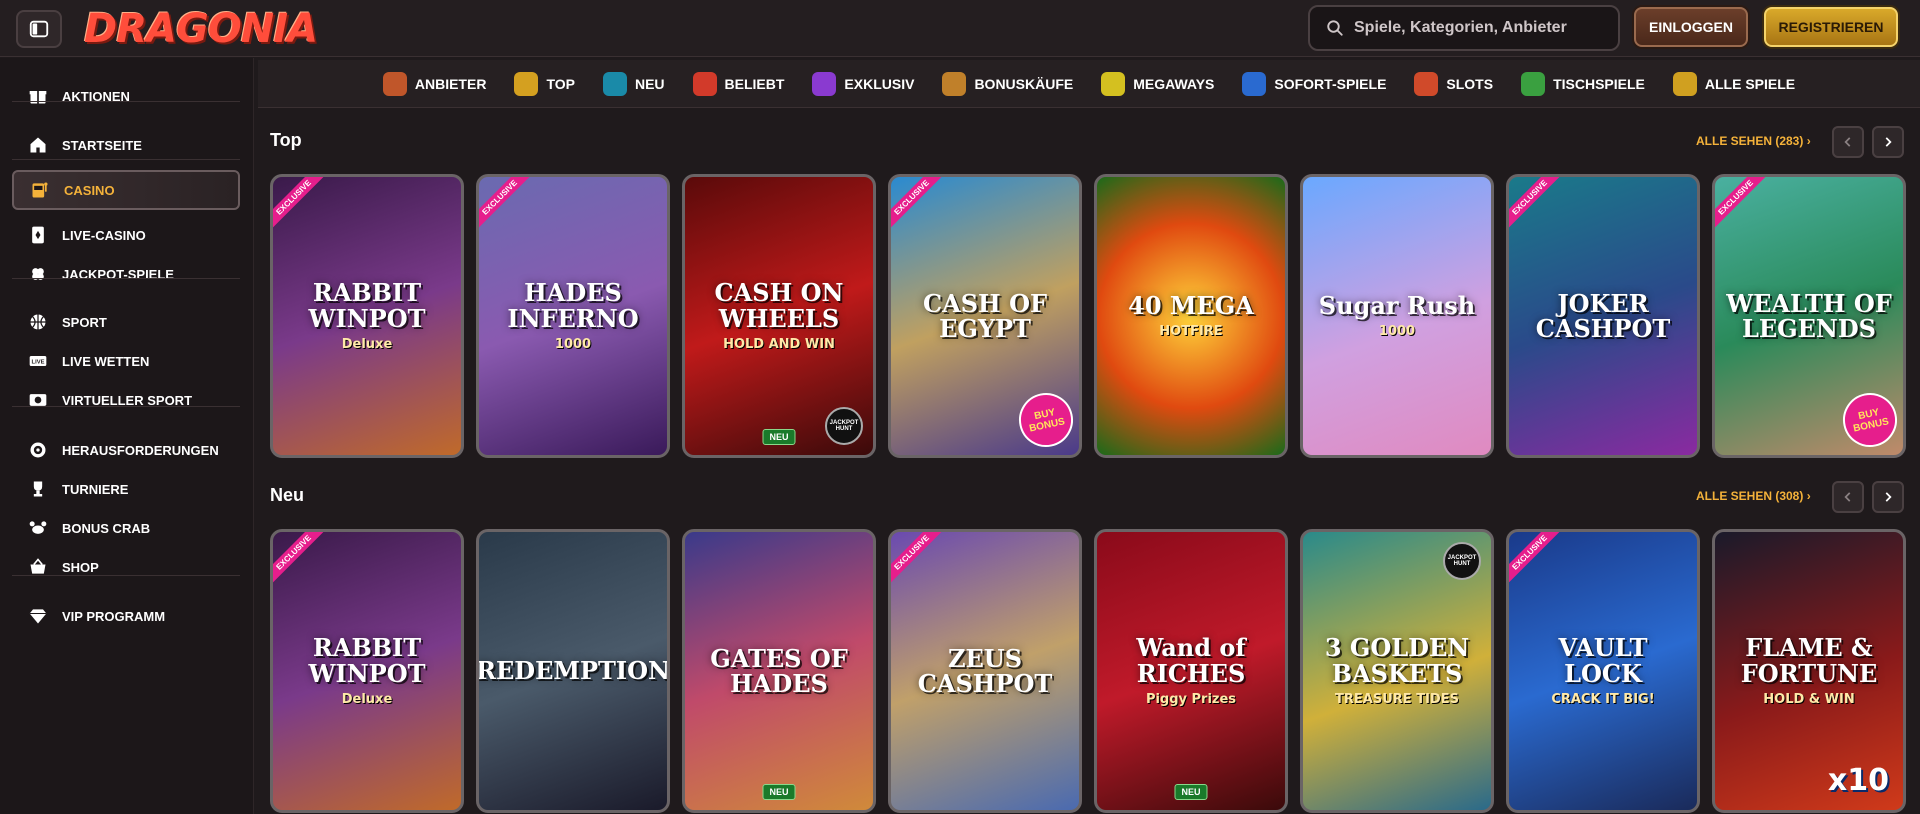 Image resolution: width=1920 pixels, height=814 pixels. Describe the element at coordinates (1157, 83) in the screenshot. I see `category-megaways: MEGAWAYS` at that location.